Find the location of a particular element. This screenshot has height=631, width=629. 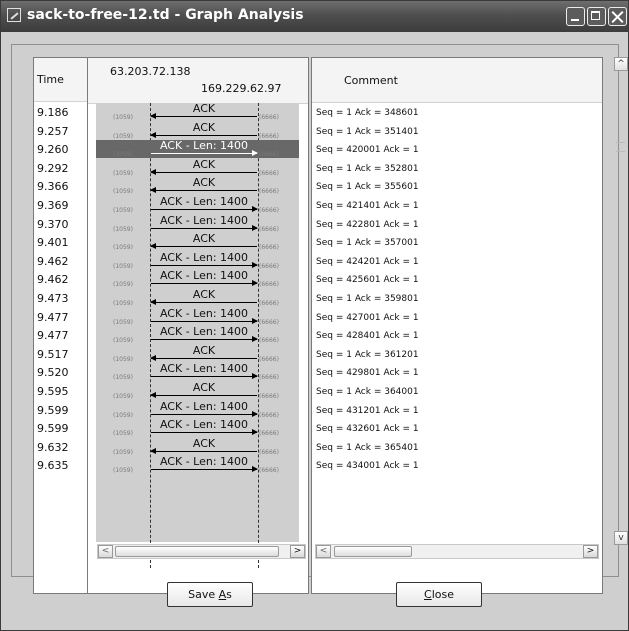

comment-cell: Seq = 1 Ack = 364001 is located at coordinates (367, 392).